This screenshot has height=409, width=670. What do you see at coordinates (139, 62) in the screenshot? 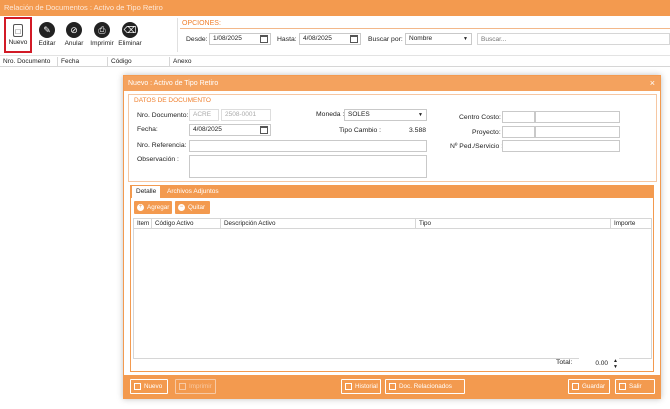
I see `col-codigo: Código` at bounding box center [139, 62].